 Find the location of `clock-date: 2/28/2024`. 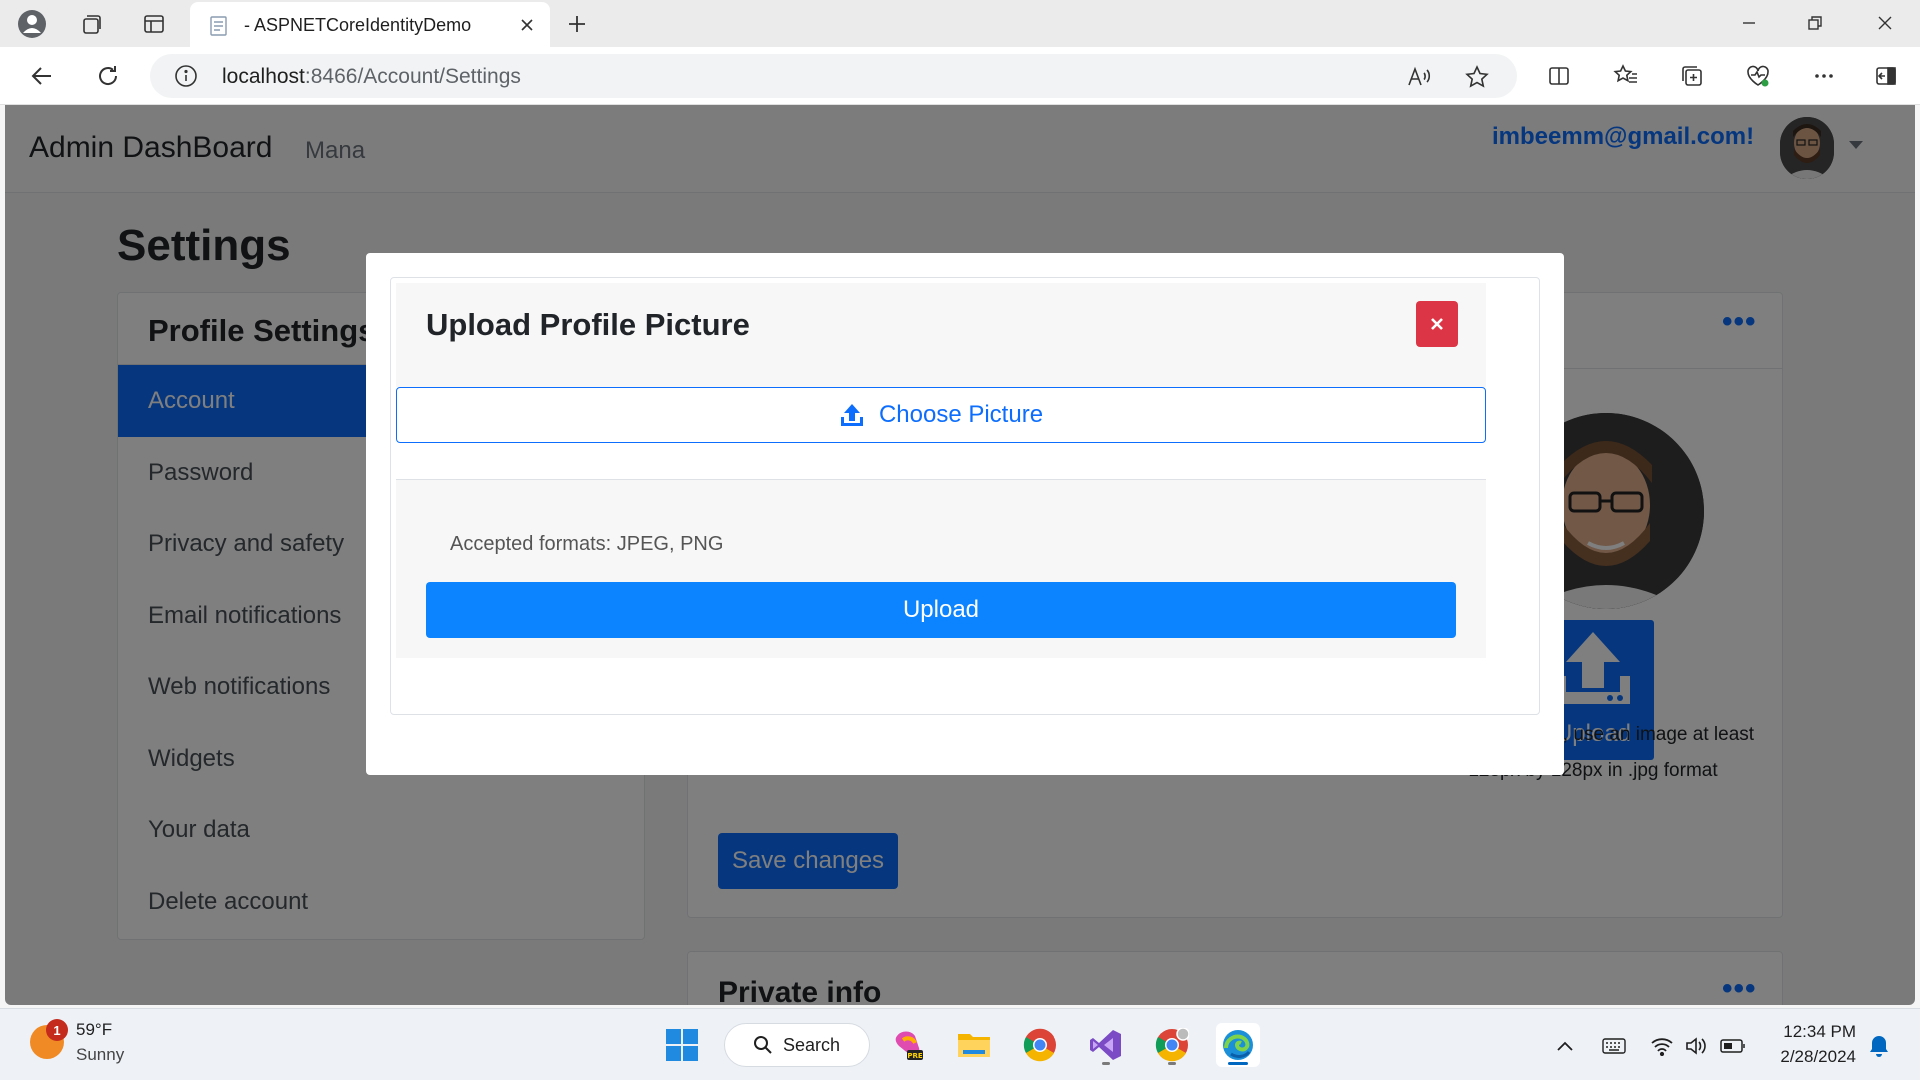

clock-date: 2/28/2024 is located at coordinates (1806, 1057).